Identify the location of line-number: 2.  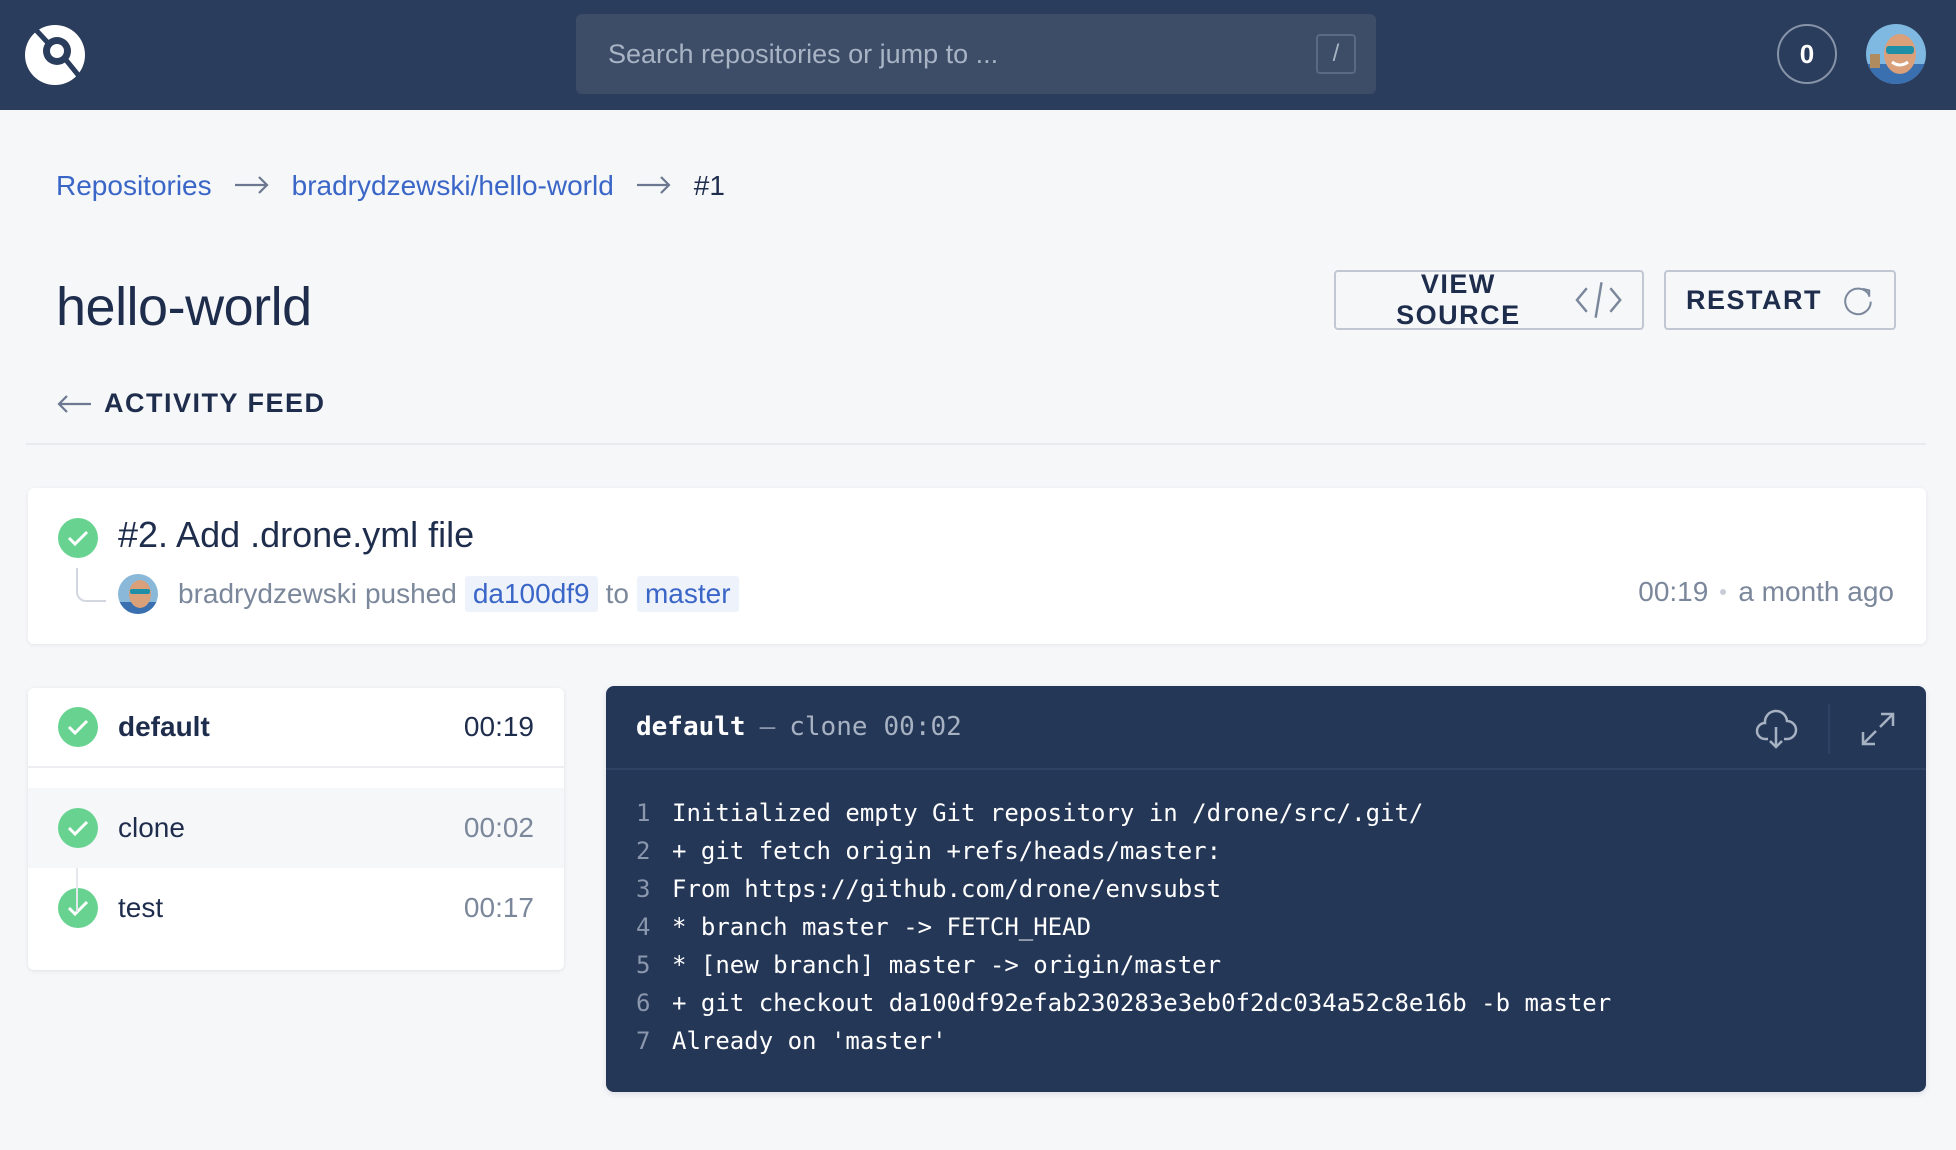
(643, 851).